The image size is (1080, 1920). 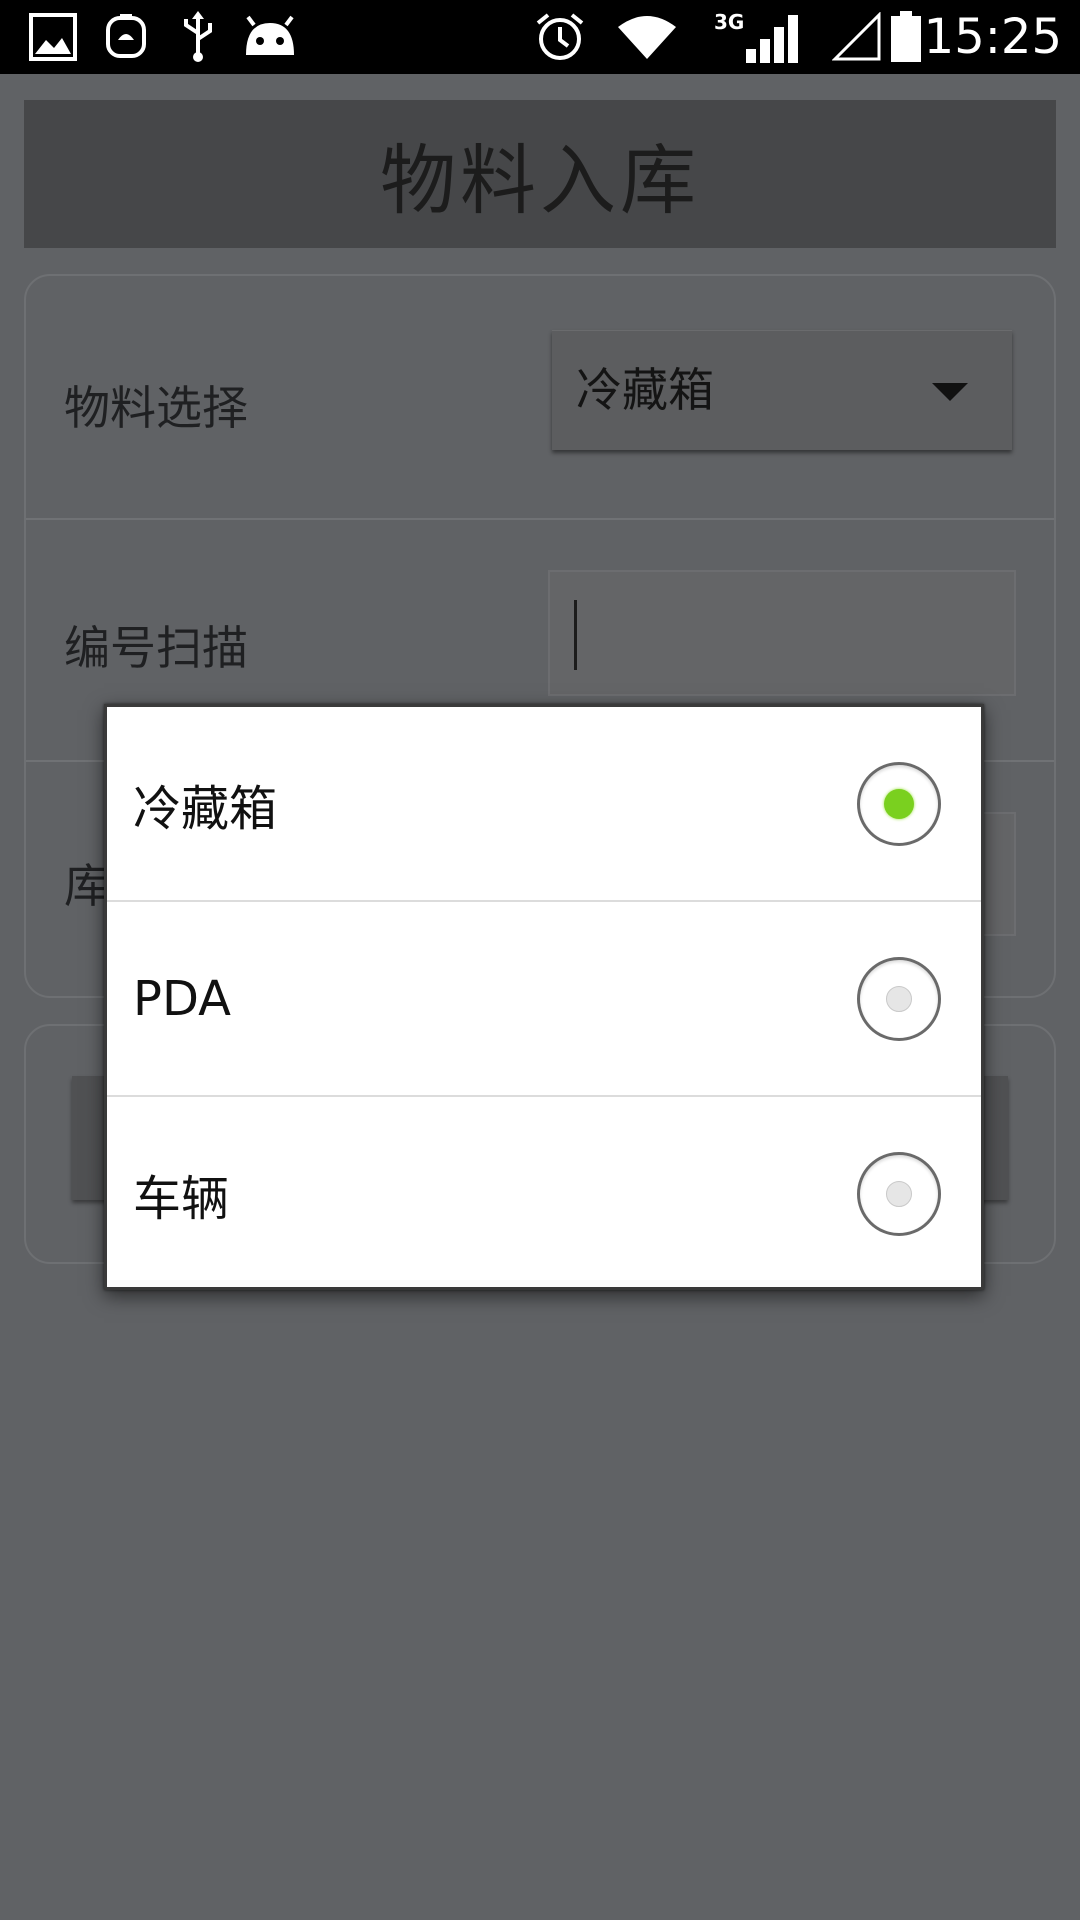 I want to click on material-spinner-value: 冷藏箱, so click(x=645, y=390).